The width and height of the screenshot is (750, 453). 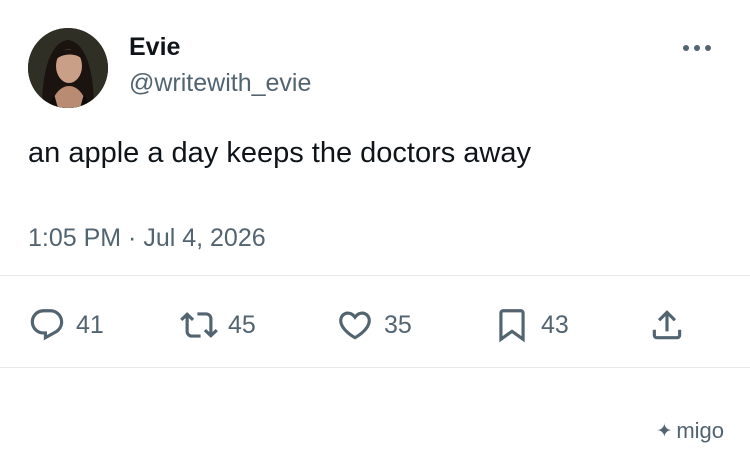 I want to click on more-horizontal-icon, so click(x=701, y=48).